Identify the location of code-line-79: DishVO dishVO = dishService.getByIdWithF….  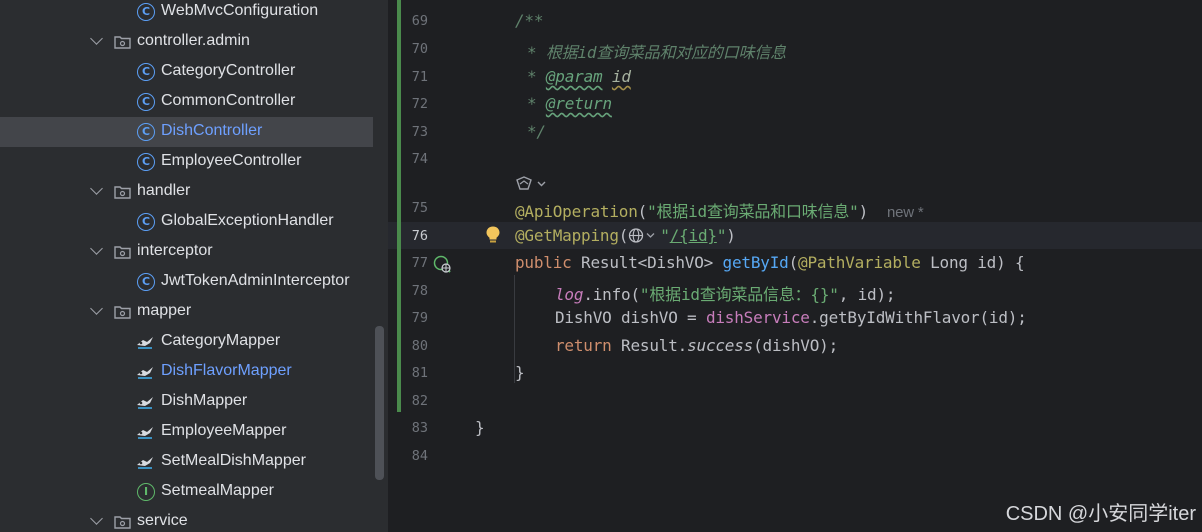
(791, 317).